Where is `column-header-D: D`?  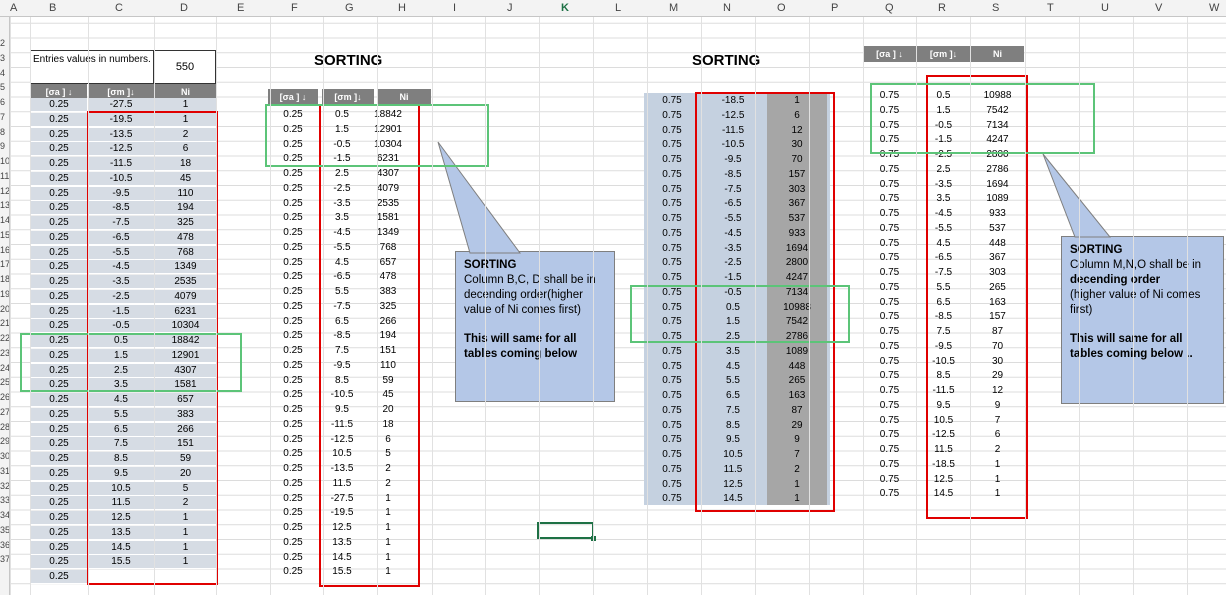 column-header-D: D is located at coordinates (184, 8).